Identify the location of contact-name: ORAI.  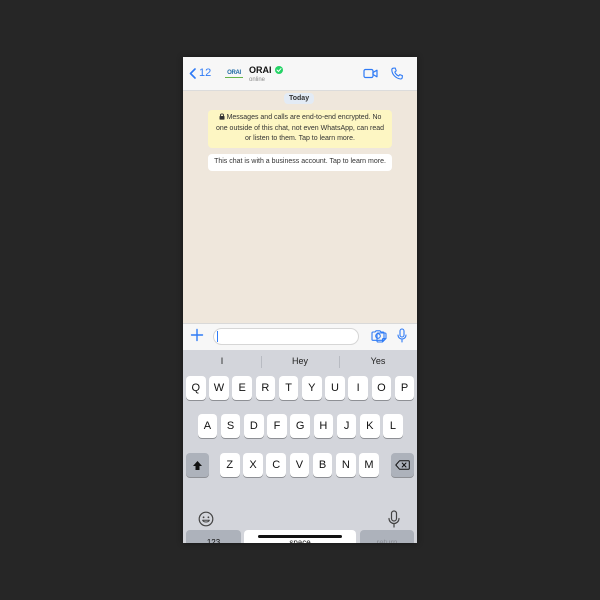
(260, 70).